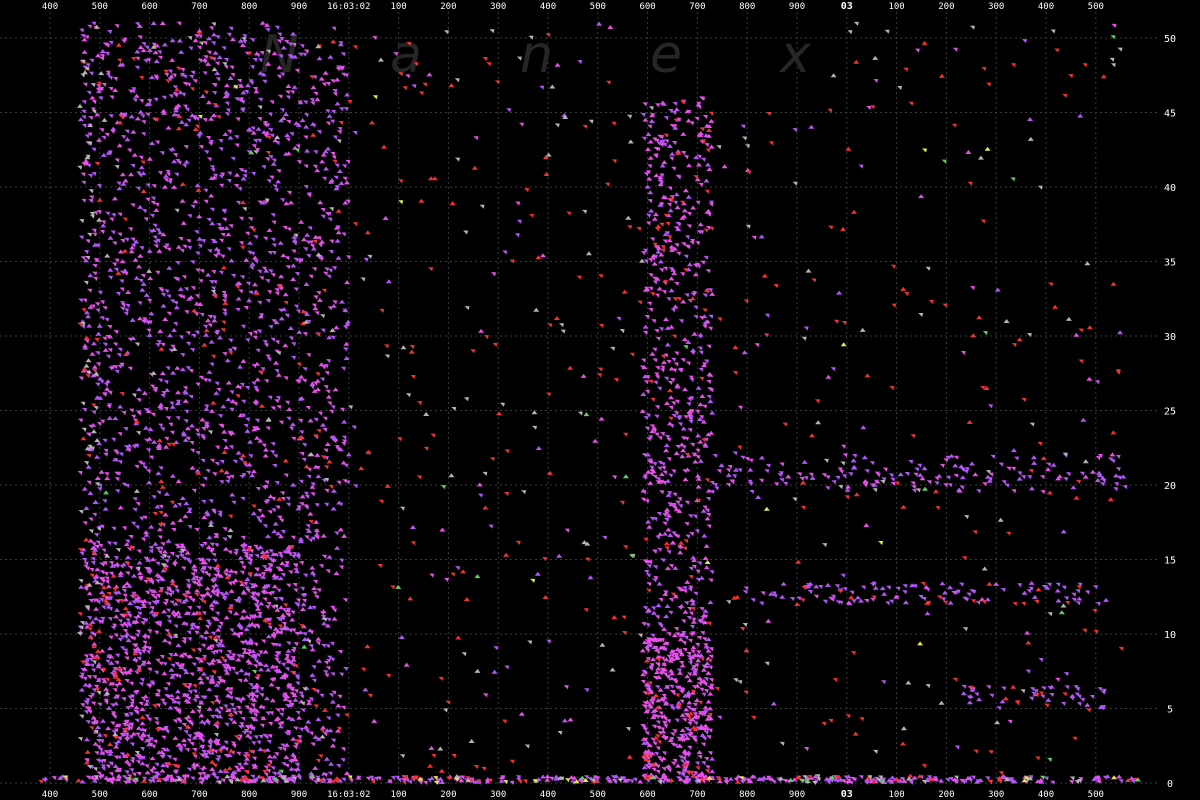 The width and height of the screenshot is (1200, 800). Describe the element at coordinates (406, 55) in the screenshot. I see `watermark-letter: a` at that location.